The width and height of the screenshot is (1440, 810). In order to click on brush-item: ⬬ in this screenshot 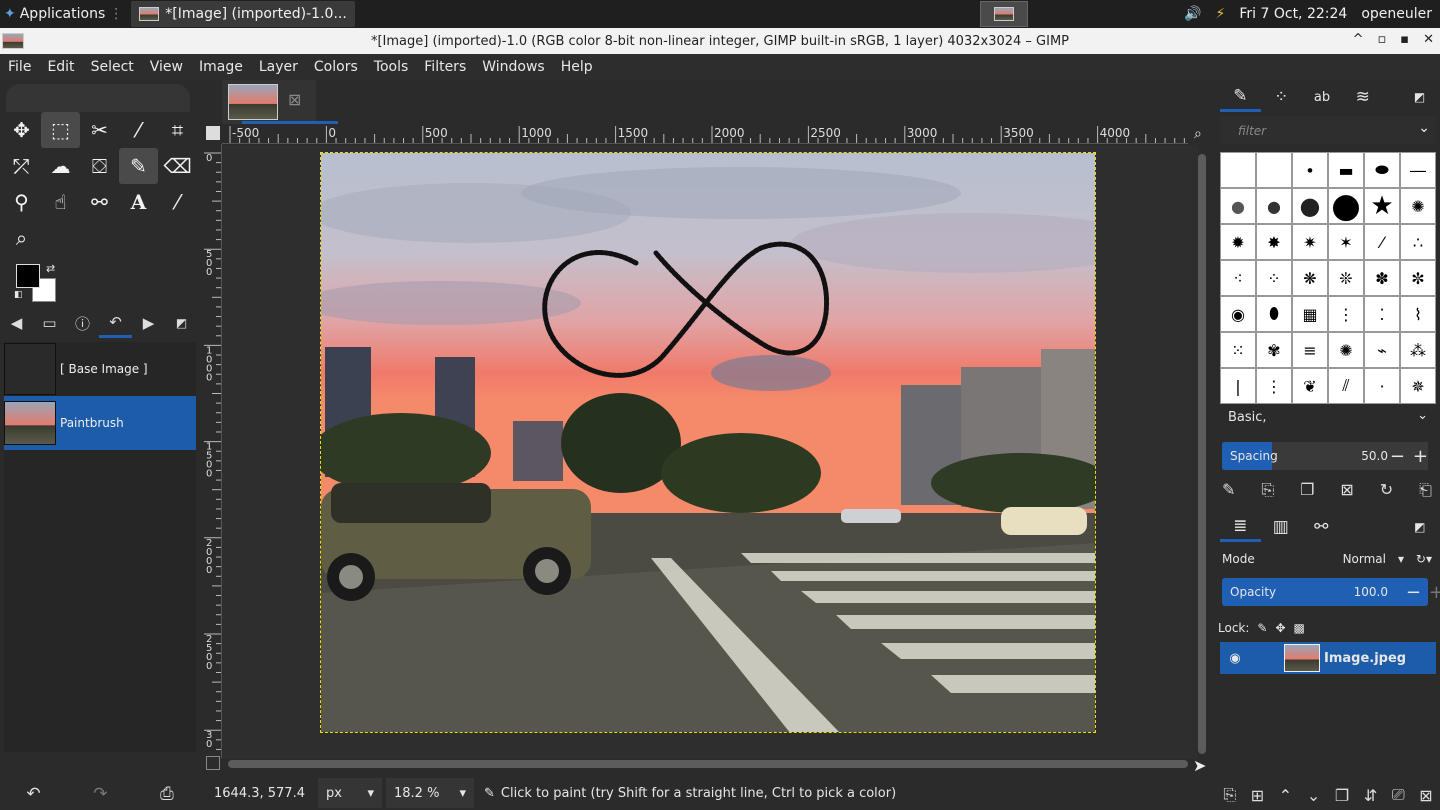, I will do `click(1382, 170)`.